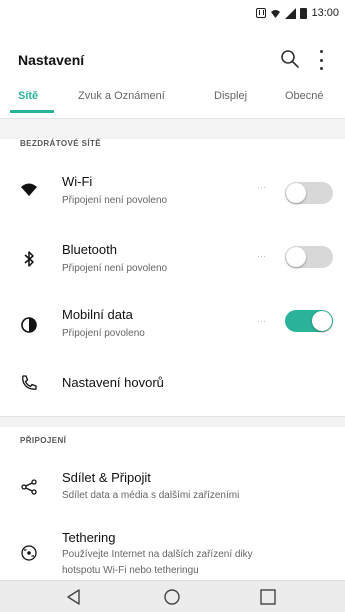 The image size is (345, 612). What do you see at coordinates (29, 382) in the screenshot?
I see `phone-icon` at bounding box center [29, 382].